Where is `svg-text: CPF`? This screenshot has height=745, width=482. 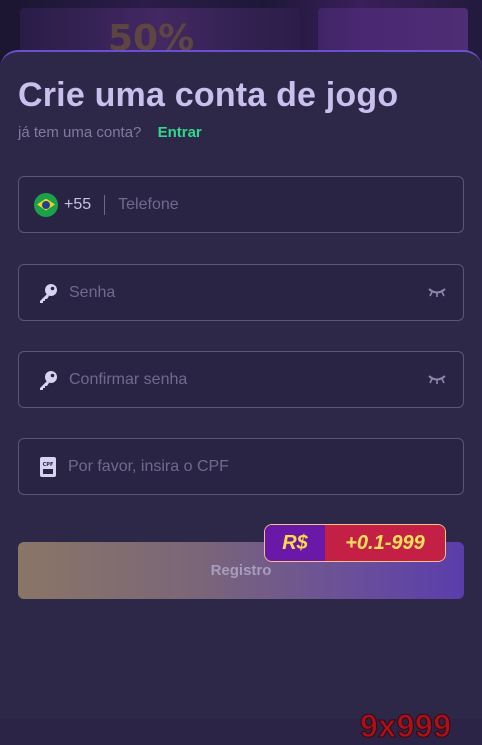
svg-text: CPF is located at coordinates (48, 465).